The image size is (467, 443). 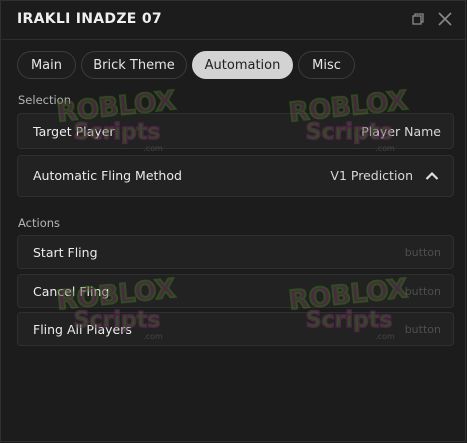 I want to click on window-title: IRAKLI INADZE 07, so click(x=89, y=19).